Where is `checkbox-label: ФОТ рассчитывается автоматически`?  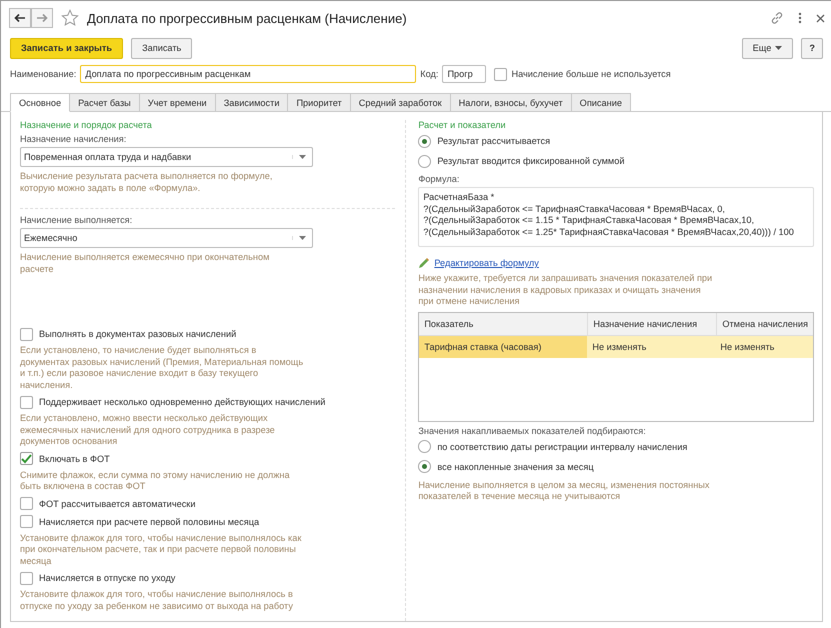 checkbox-label: ФОТ рассчитывается автоматически is located at coordinates (117, 503).